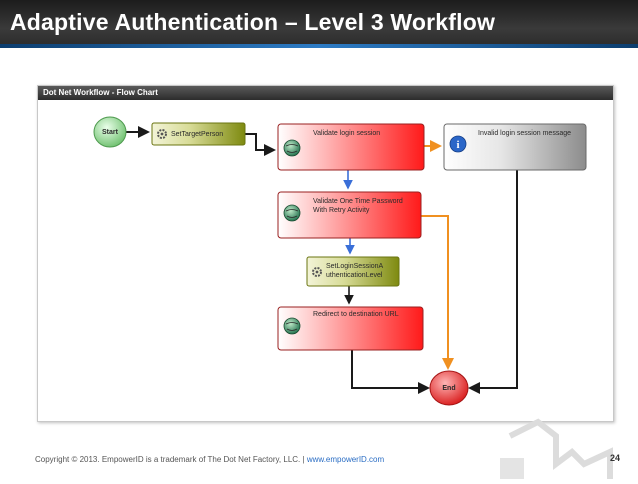 The width and height of the screenshot is (638, 484). I want to click on info-icon: i, so click(458, 144).